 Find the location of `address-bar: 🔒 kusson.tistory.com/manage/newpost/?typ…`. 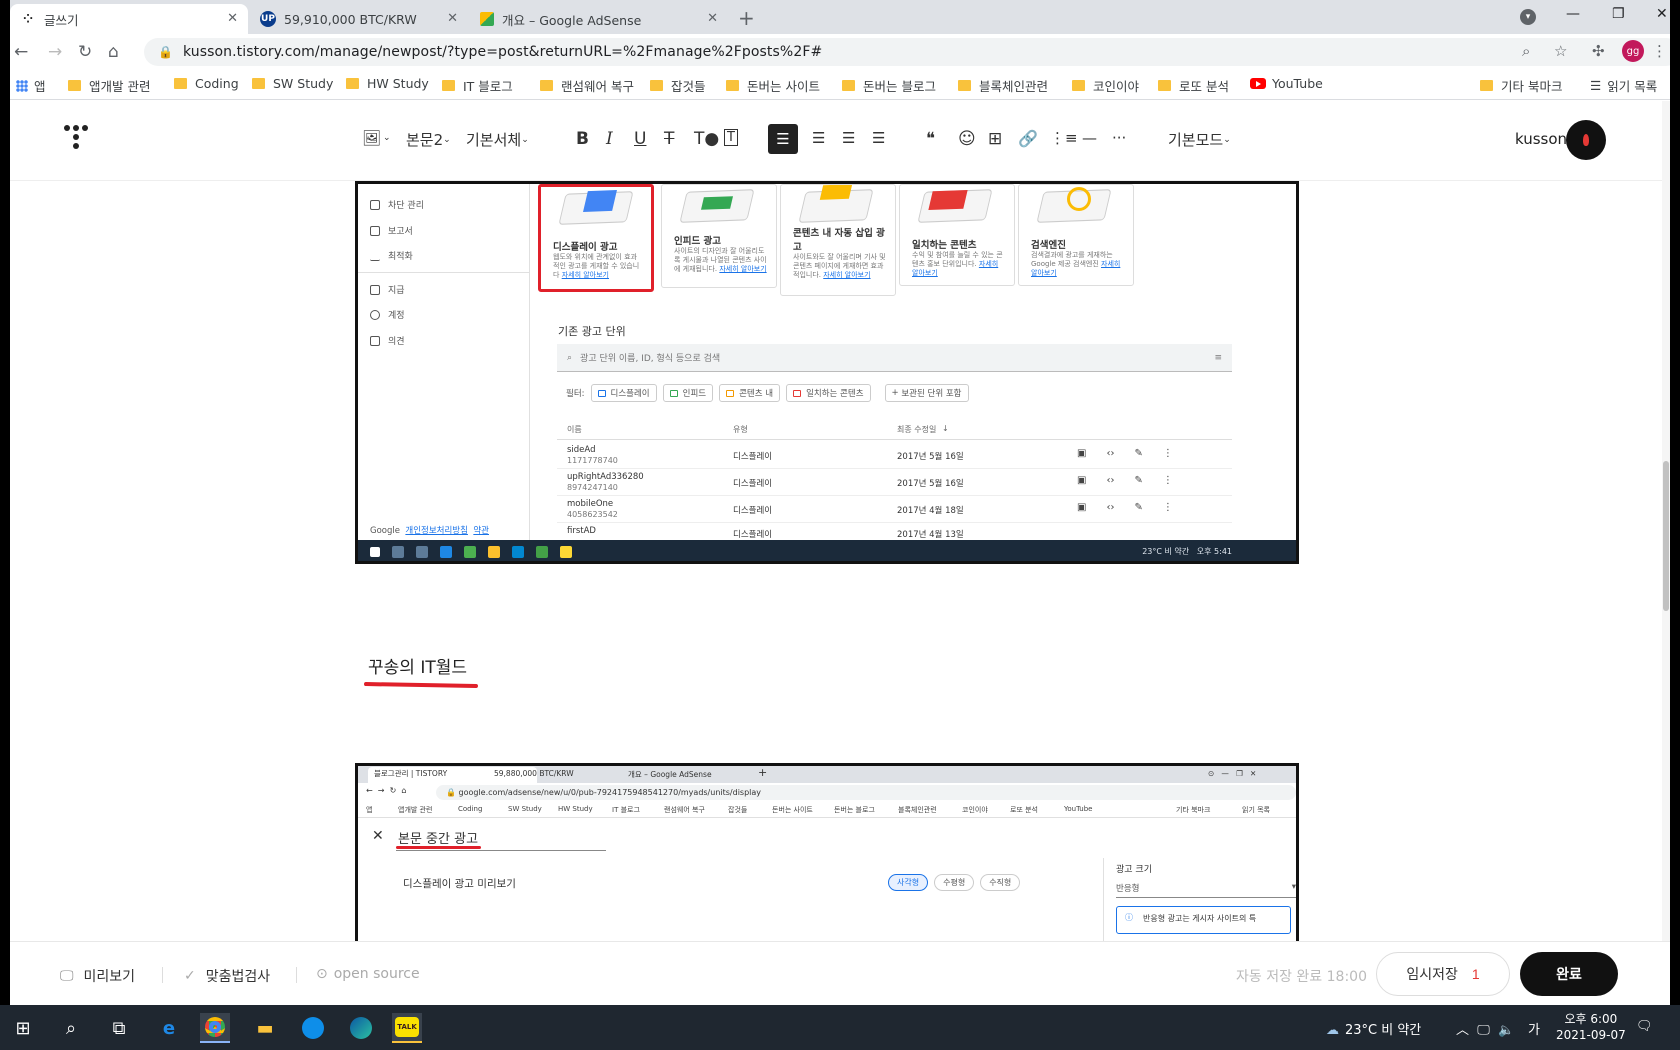

address-bar: 🔒 kusson.tistory.com/manage/newpost/?typ… is located at coordinates (907, 52).